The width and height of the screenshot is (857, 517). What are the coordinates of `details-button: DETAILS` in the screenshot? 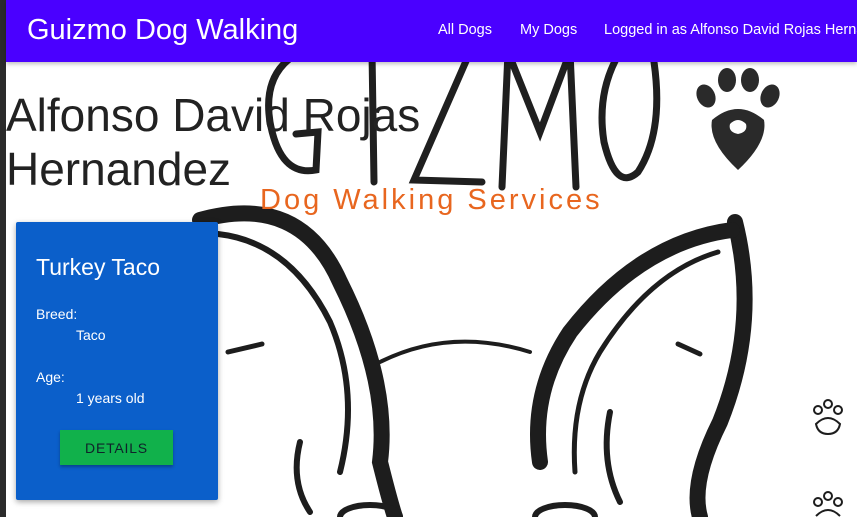 It's located at (116, 447).